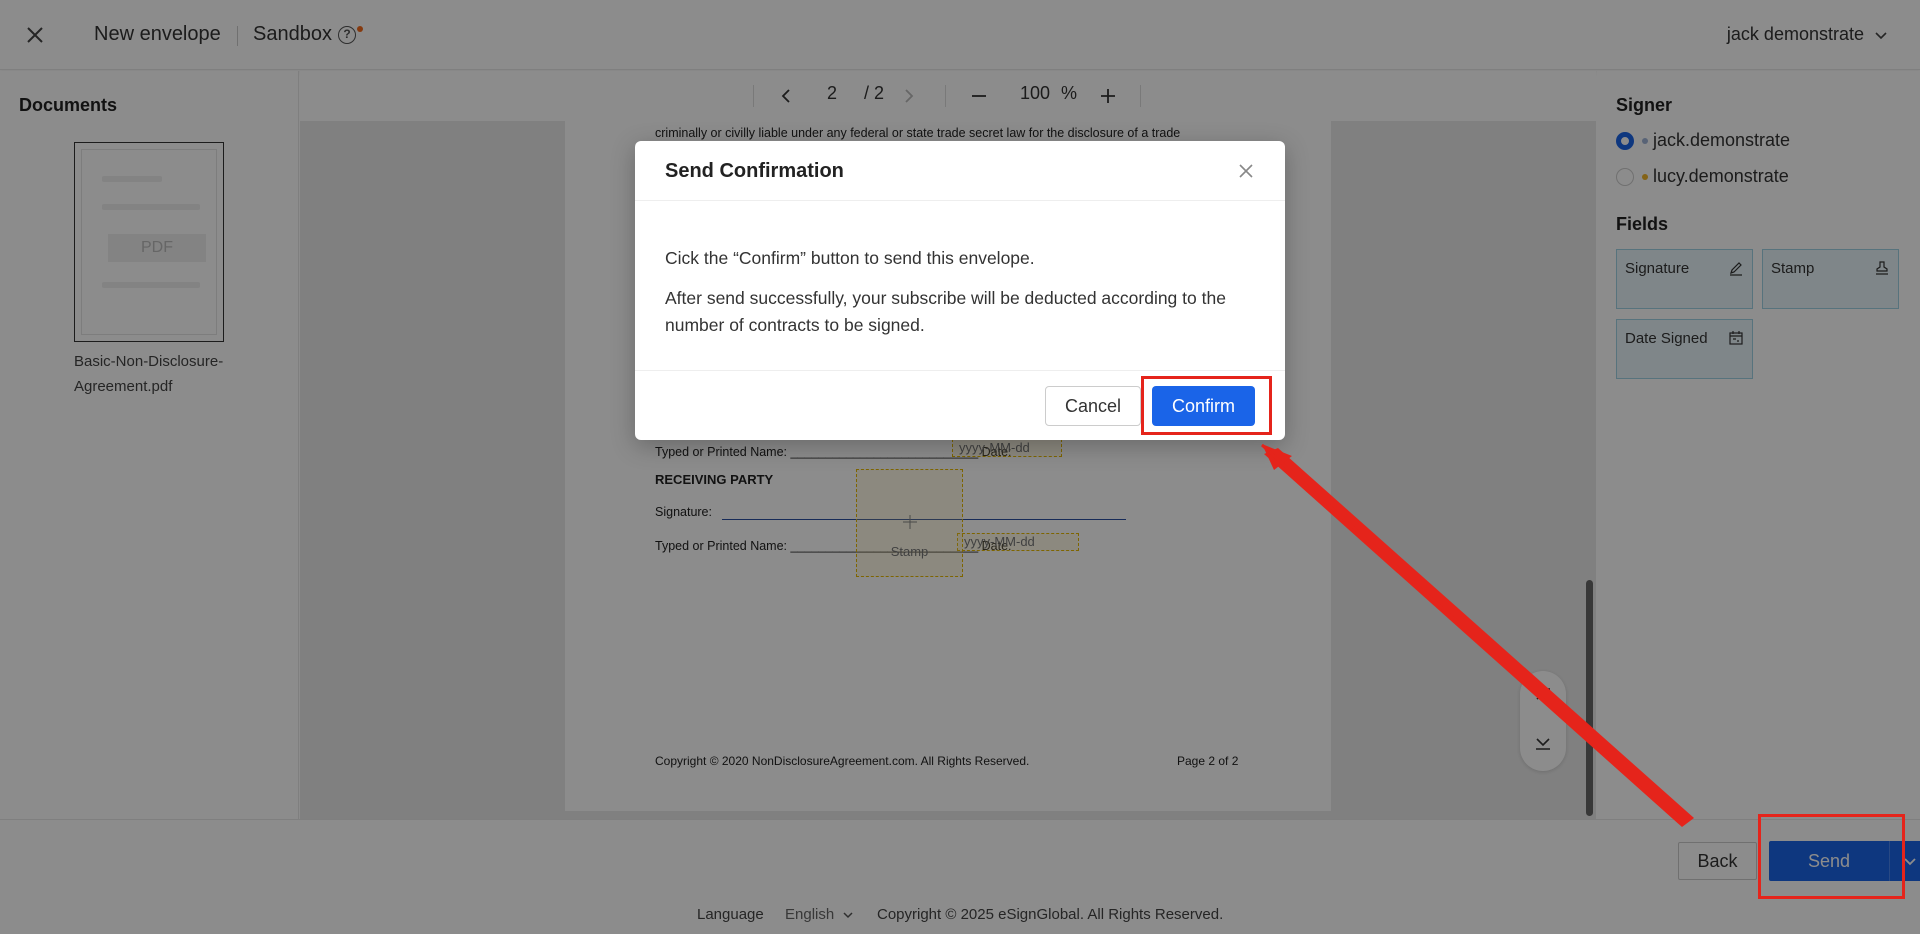 This screenshot has width=1920, height=934. I want to click on cancel-button: Cancel, so click(1093, 406).